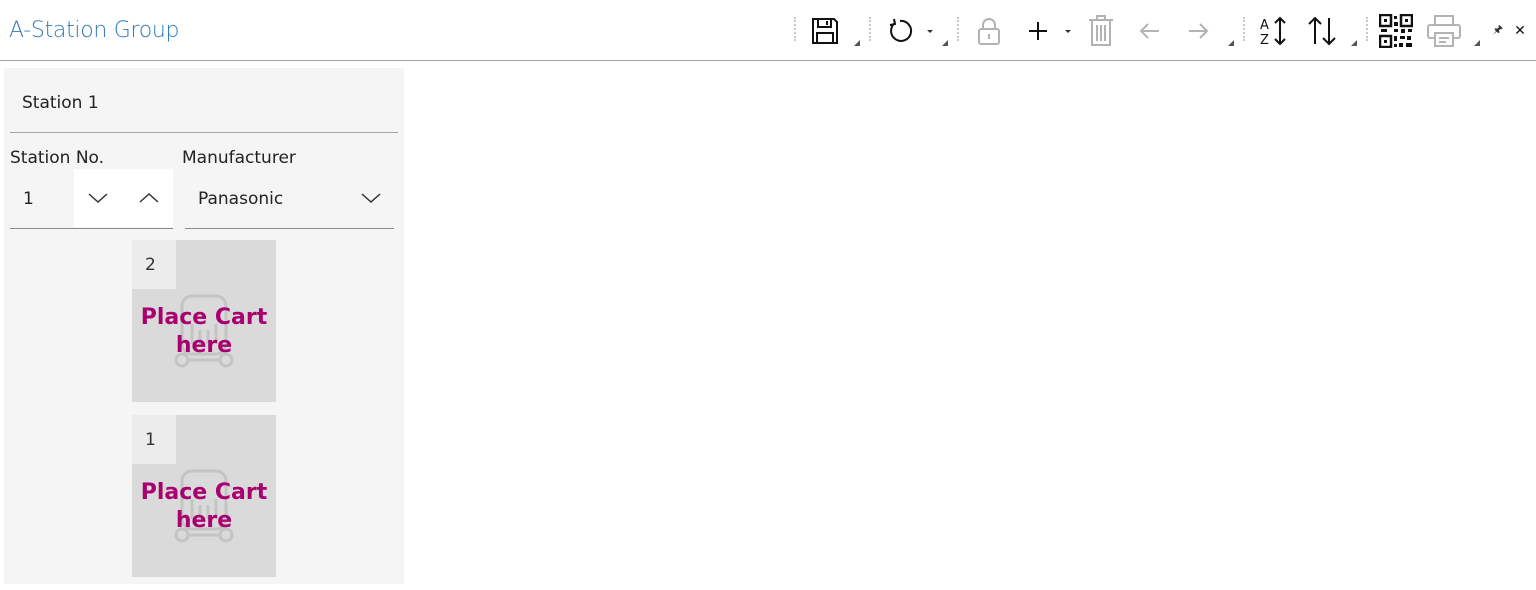  I want to click on slot-number-box: 1, so click(154, 439).